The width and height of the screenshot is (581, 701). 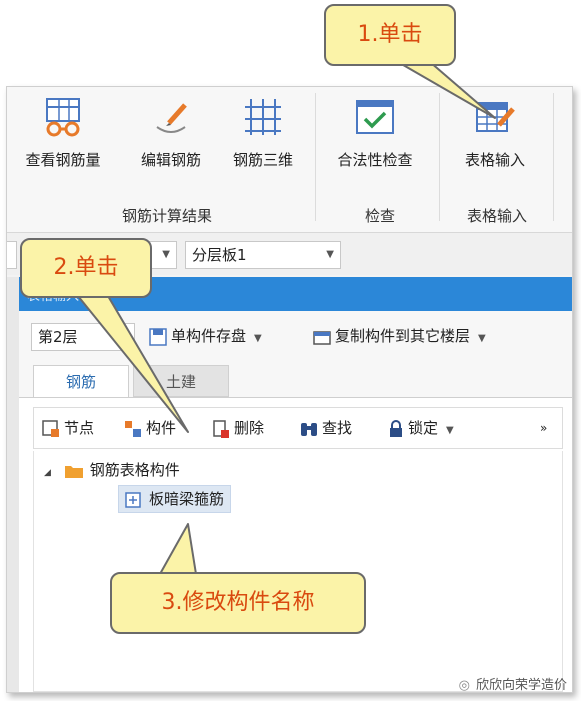 I want to click on watermark-text: 欣欣向荣学造价, so click(x=521, y=685).